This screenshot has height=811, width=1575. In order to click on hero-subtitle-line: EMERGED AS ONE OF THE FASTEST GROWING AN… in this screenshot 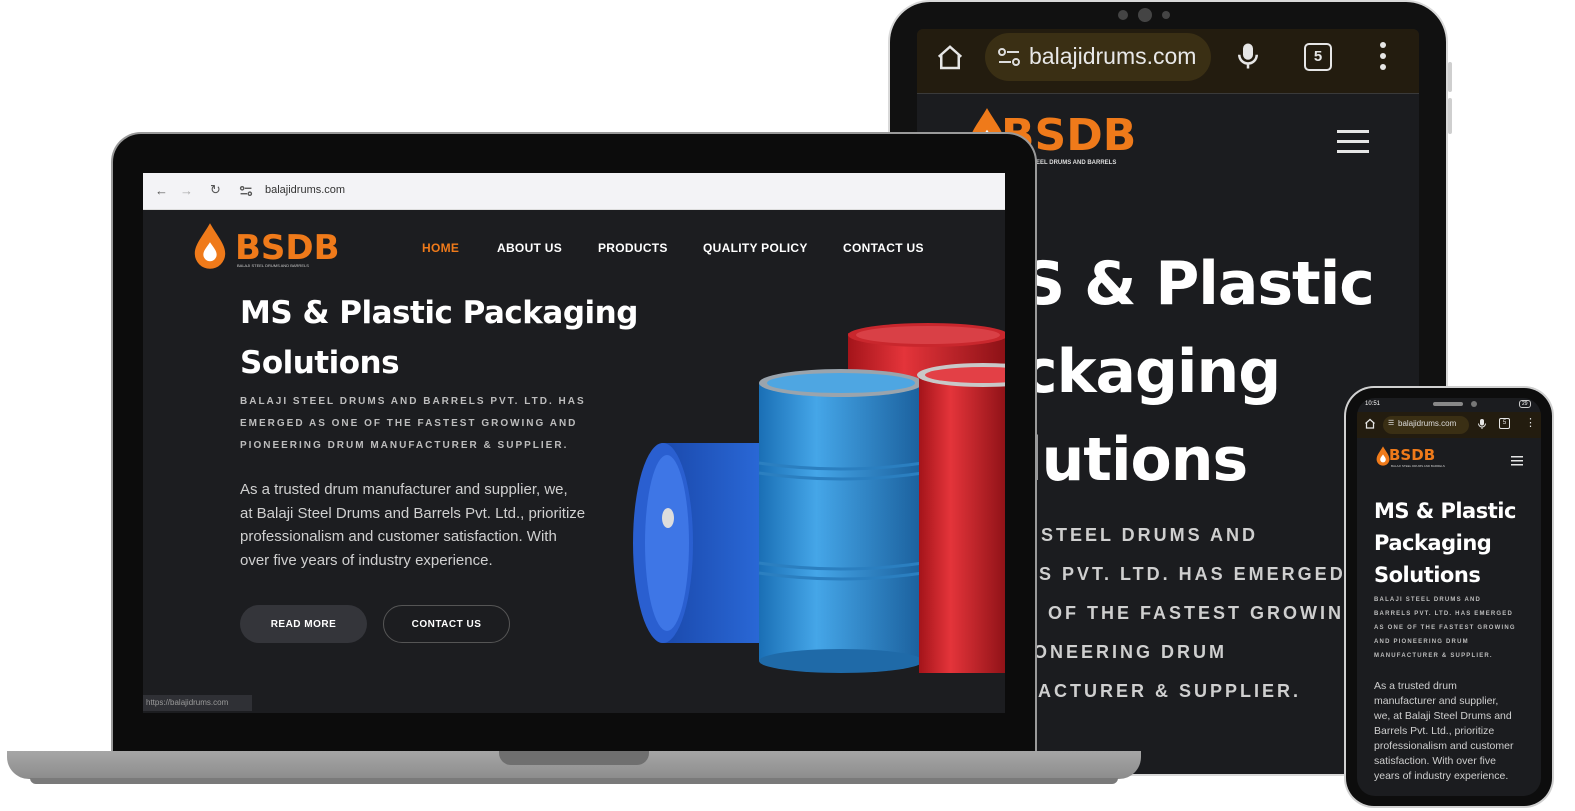, I will do `click(409, 423)`.